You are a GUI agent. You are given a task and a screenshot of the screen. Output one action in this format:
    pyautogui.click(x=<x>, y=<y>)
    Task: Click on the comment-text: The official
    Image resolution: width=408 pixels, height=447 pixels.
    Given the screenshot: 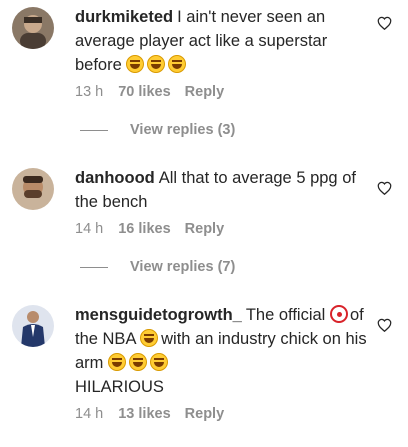 What is the action you would take?
    pyautogui.click(x=285, y=315)
    